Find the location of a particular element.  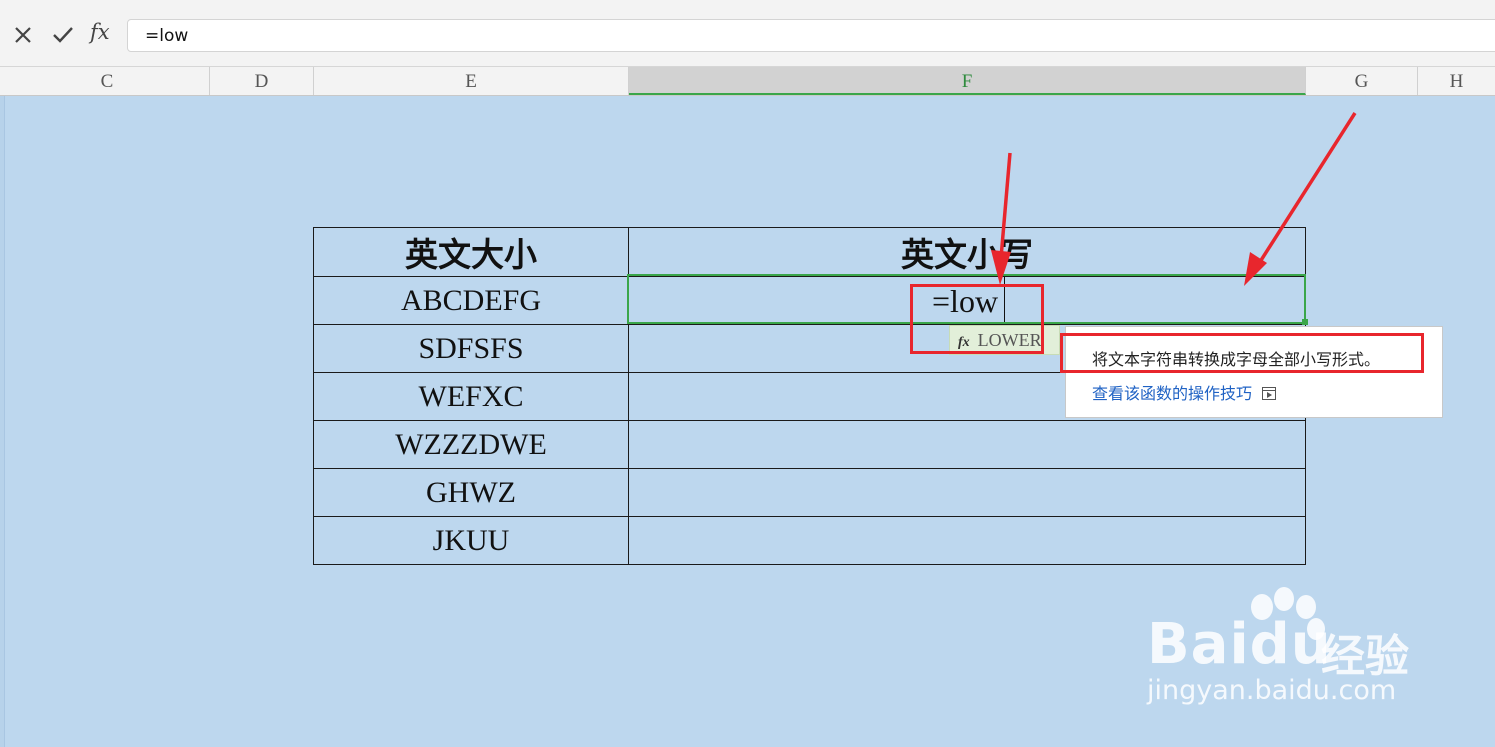

function-icon: fx is located at coordinates (964, 342).